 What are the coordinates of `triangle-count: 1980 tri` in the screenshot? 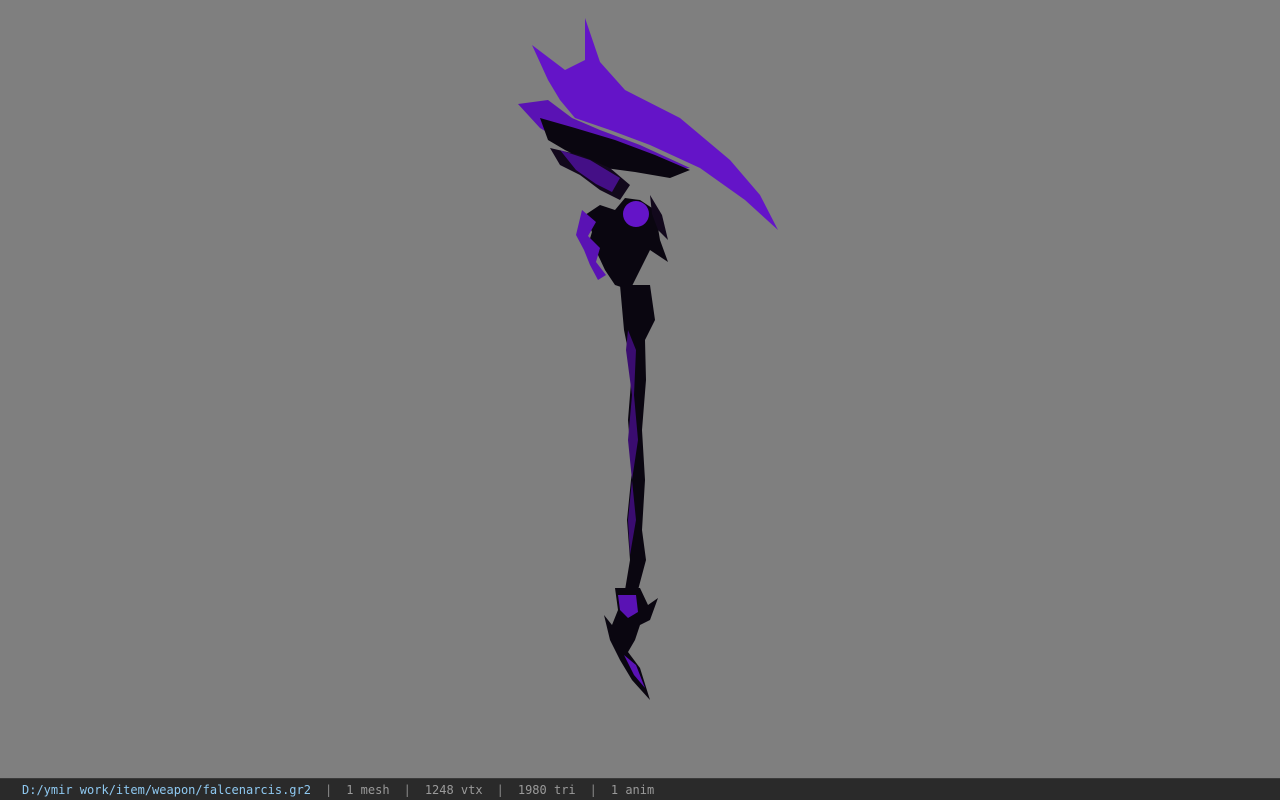 It's located at (546, 789).